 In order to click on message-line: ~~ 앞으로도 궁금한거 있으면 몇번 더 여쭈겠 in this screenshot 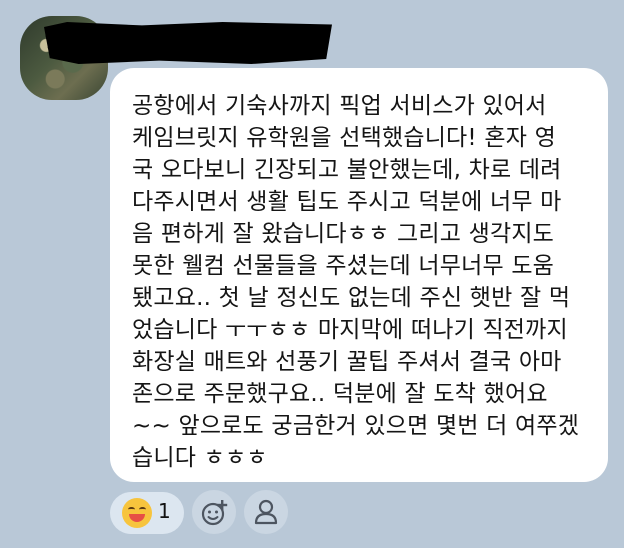, I will do `click(356, 426)`.